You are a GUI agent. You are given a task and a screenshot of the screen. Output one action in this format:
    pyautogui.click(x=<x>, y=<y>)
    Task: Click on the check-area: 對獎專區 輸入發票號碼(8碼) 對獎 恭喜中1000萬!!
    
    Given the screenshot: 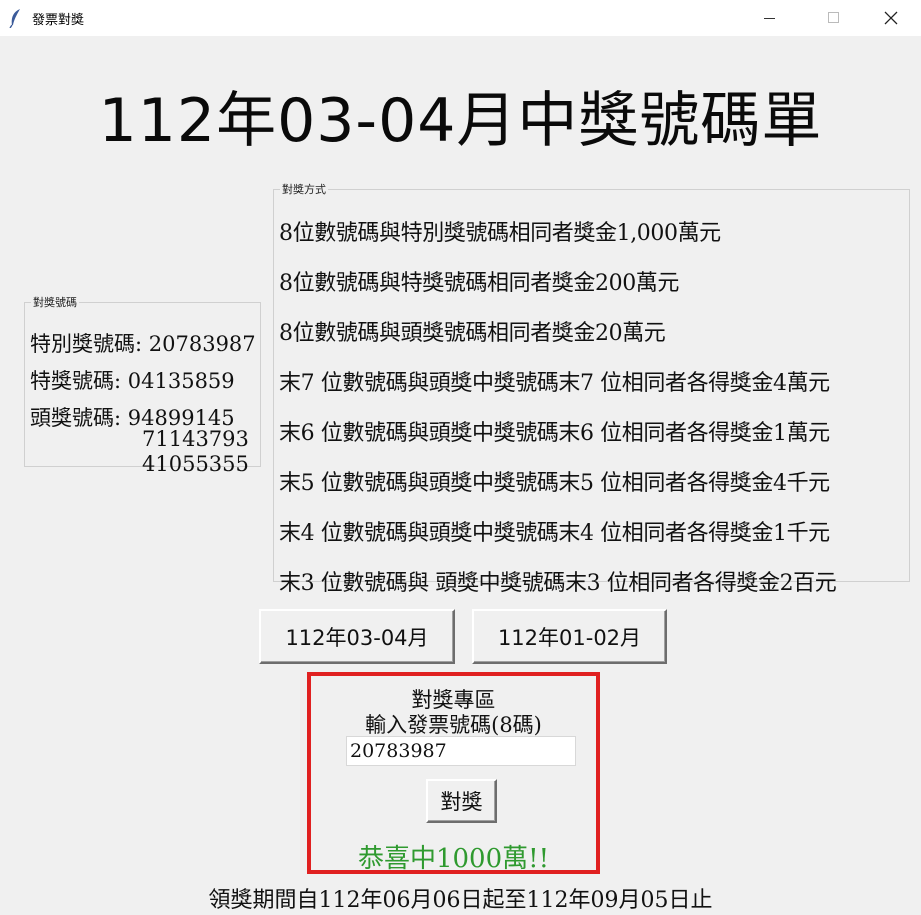 What is the action you would take?
    pyautogui.click(x=453, y=773)
    